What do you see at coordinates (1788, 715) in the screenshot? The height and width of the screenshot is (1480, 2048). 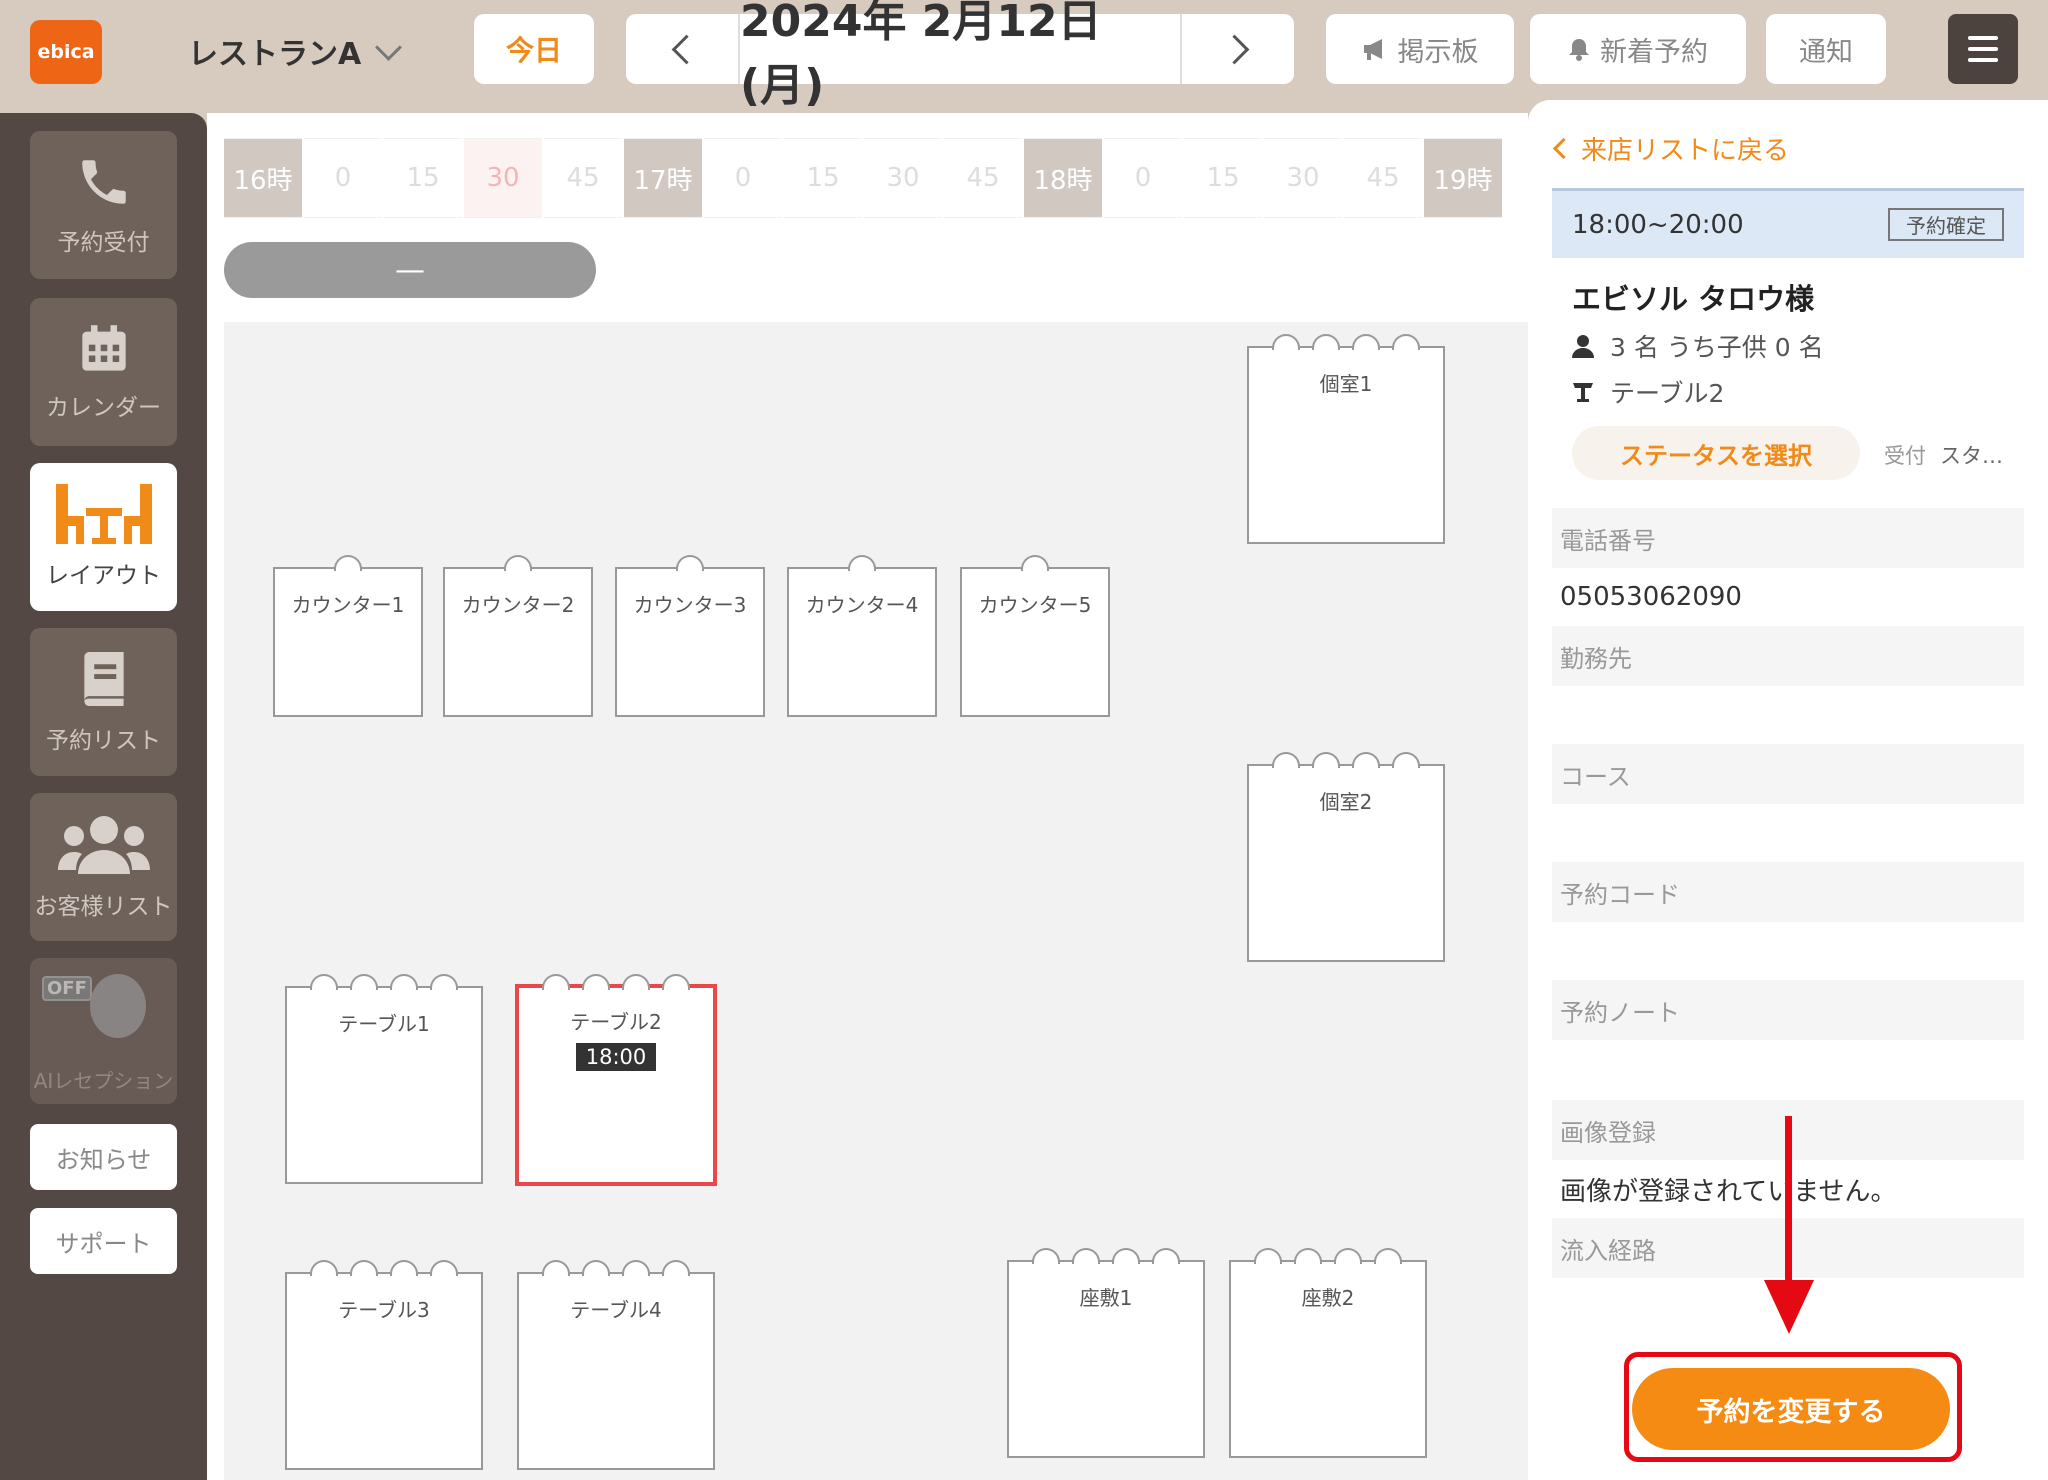 I see `field-value-workplace` at bounding box center [1788, 715].